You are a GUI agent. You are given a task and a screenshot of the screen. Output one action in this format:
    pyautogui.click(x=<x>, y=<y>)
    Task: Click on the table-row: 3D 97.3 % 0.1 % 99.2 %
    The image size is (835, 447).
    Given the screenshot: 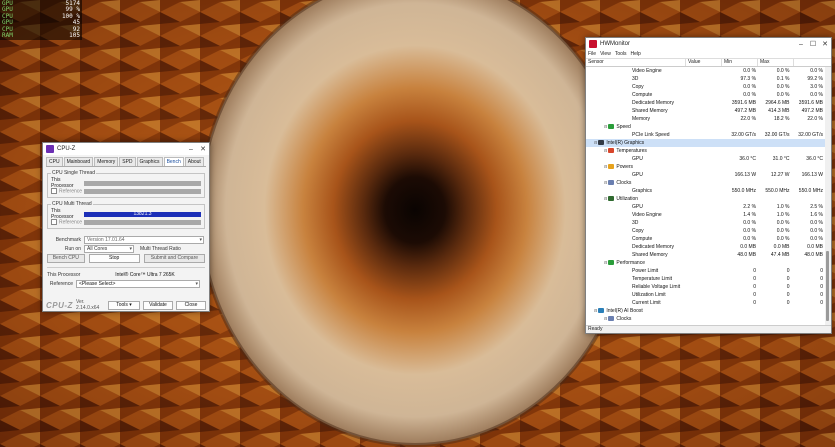 What is the action you would take?
    pyautogui.click(x=705, y=79)
    